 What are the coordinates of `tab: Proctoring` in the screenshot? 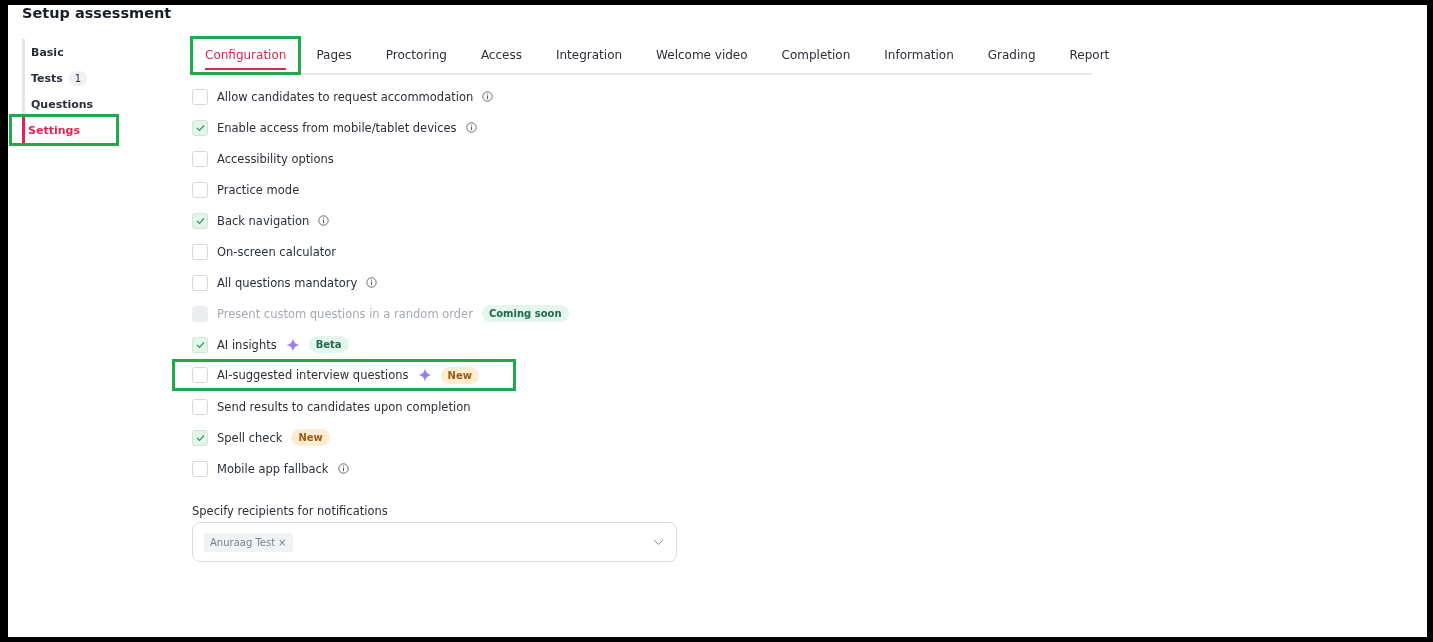 It's located at (416, 55).